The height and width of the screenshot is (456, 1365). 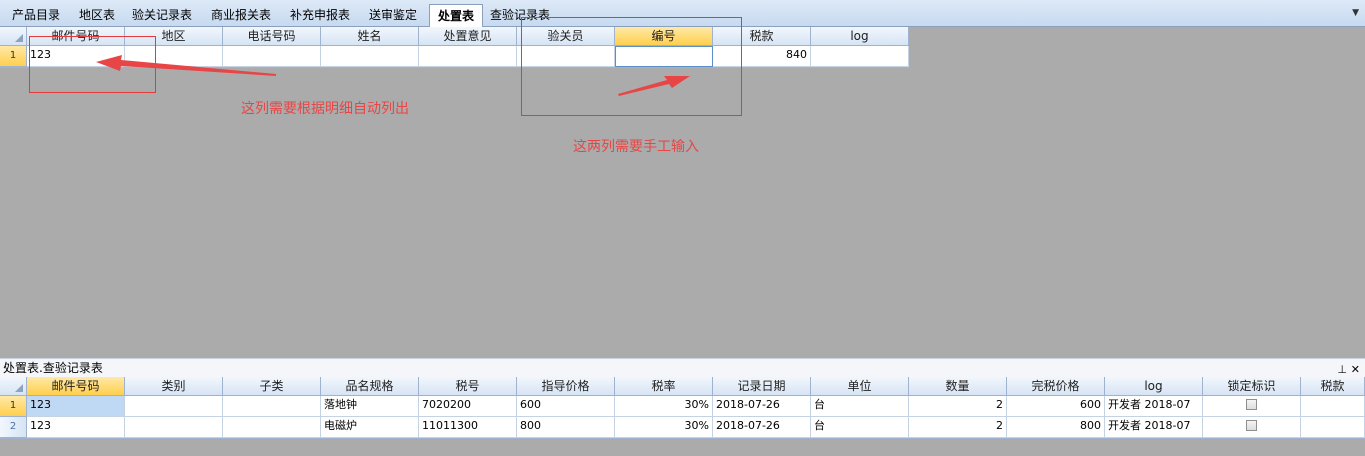 What do you see at coordinates (566, 406) in the screenshot?
I see `guide-price-cell: 600` at bounding box center [566, 406].